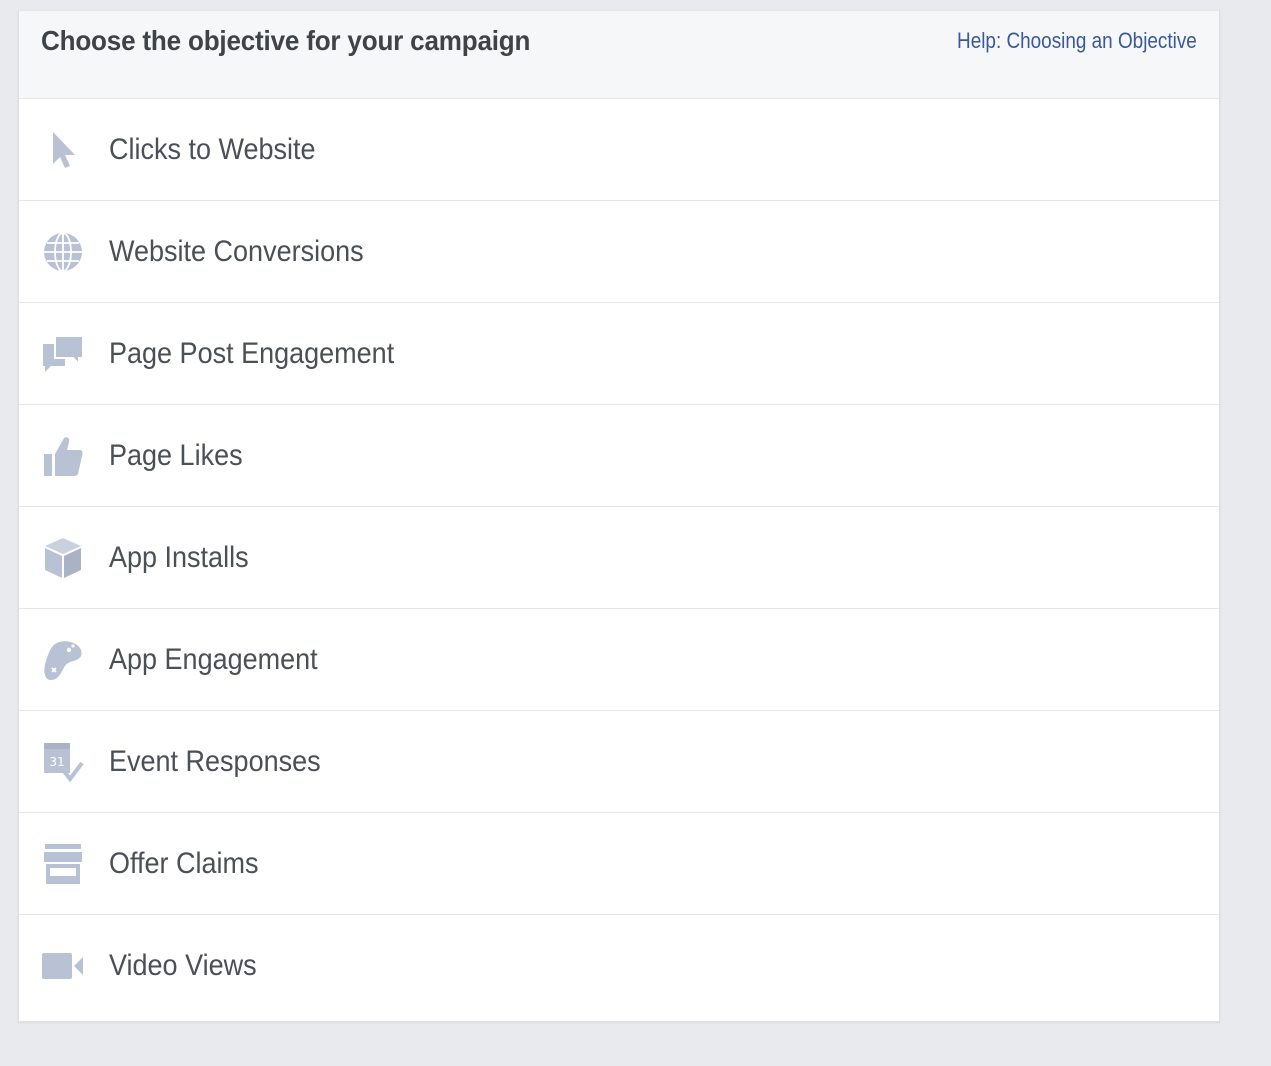 This screenshot has width=1271, height=1066. Describe the element at coordinates (63, 864) in the screenshot. I see `storefront-icon` at that location.